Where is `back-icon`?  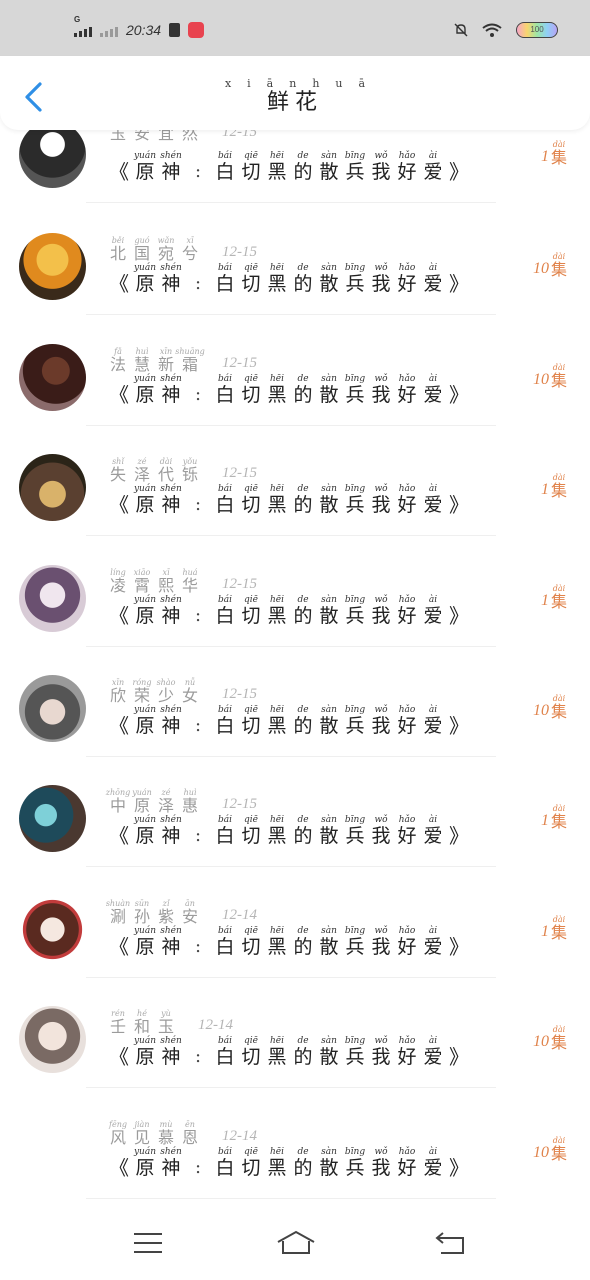 back-icon is located at coordinates (450, 1243).